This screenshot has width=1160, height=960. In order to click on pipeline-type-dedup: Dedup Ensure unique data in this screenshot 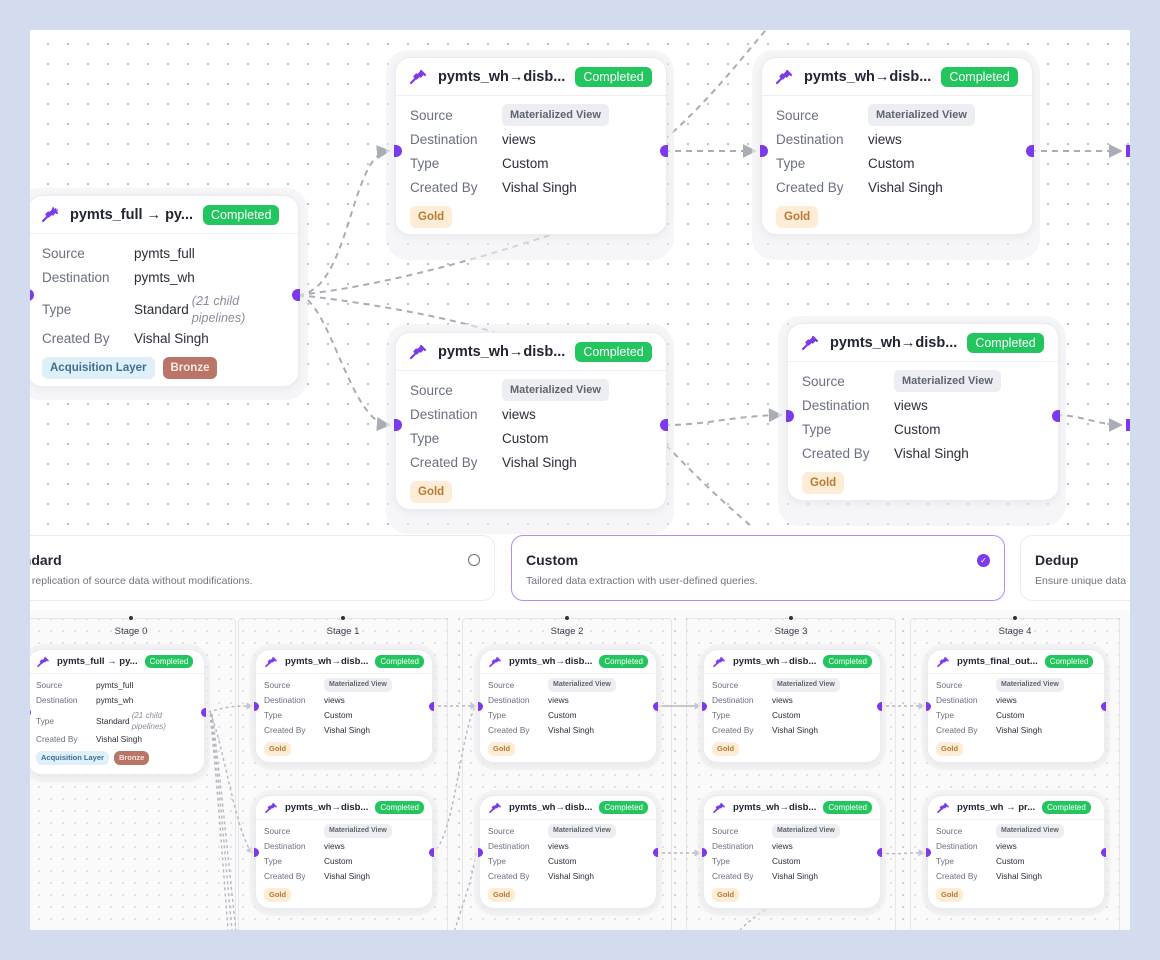, I will do `click(1075, 568)`.